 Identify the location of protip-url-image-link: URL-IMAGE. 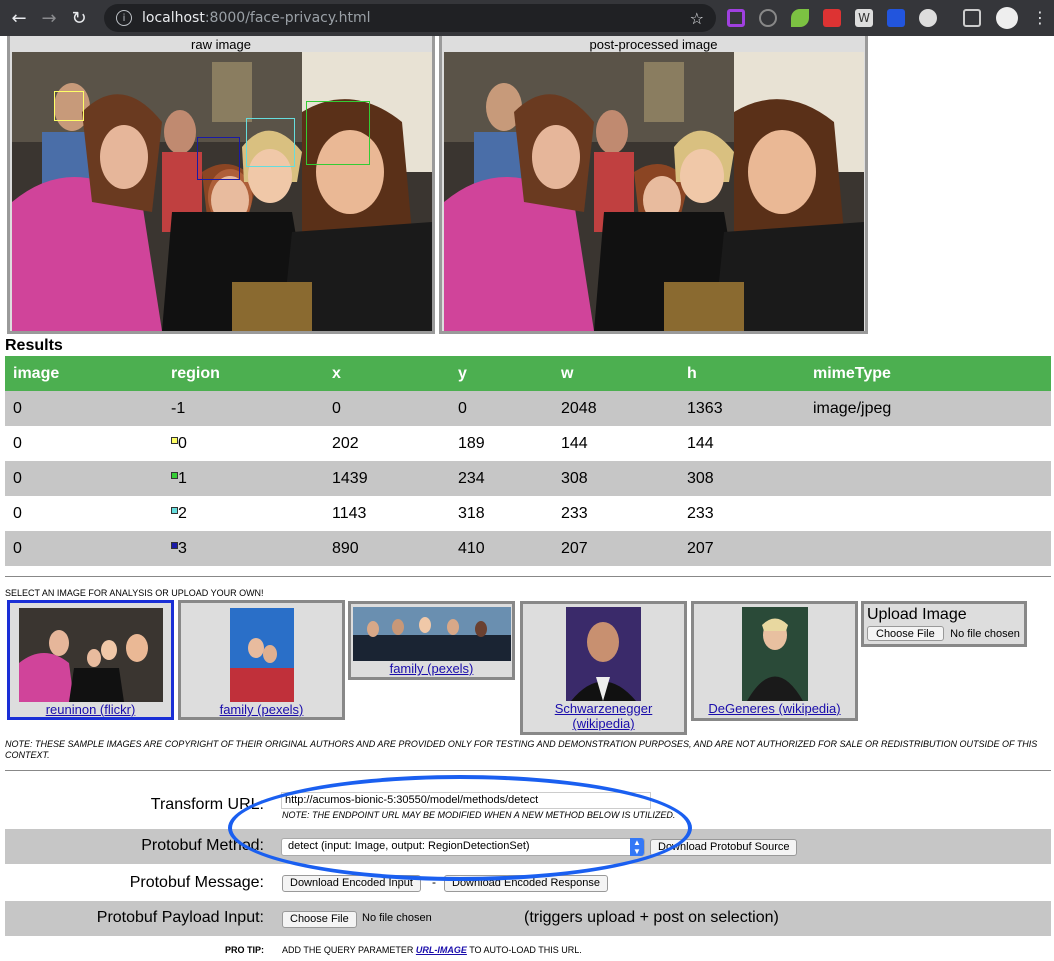
(441, 950).